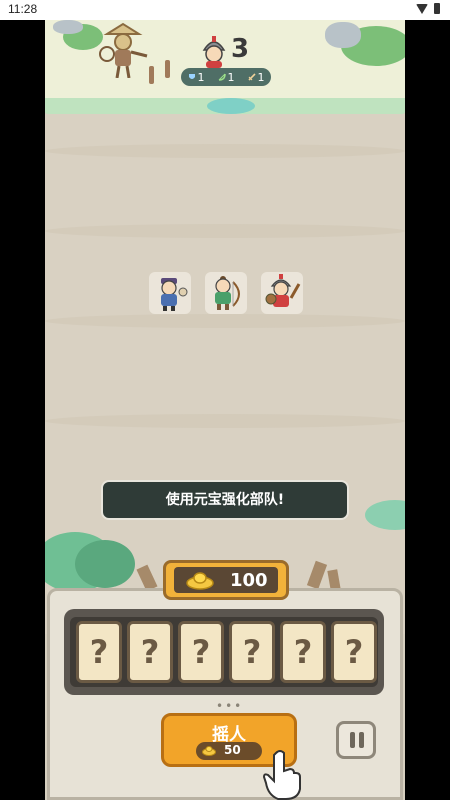  Describe the element at coordinates (222, 77) in the screenshot. I see `bow-icon` at that location.